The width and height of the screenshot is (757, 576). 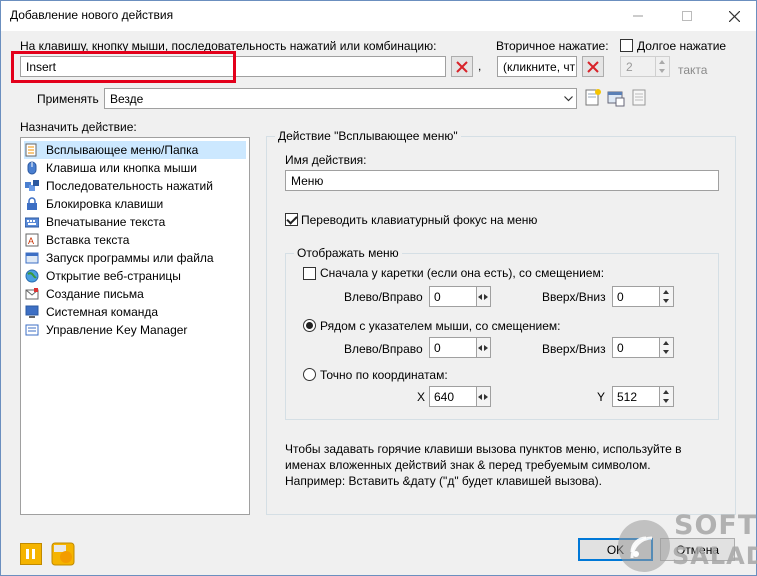 What do you see at coordinates (291, 219) in the screenshot?
I see `keyboard-focus-checkbox` at bounding box center [291, 219].